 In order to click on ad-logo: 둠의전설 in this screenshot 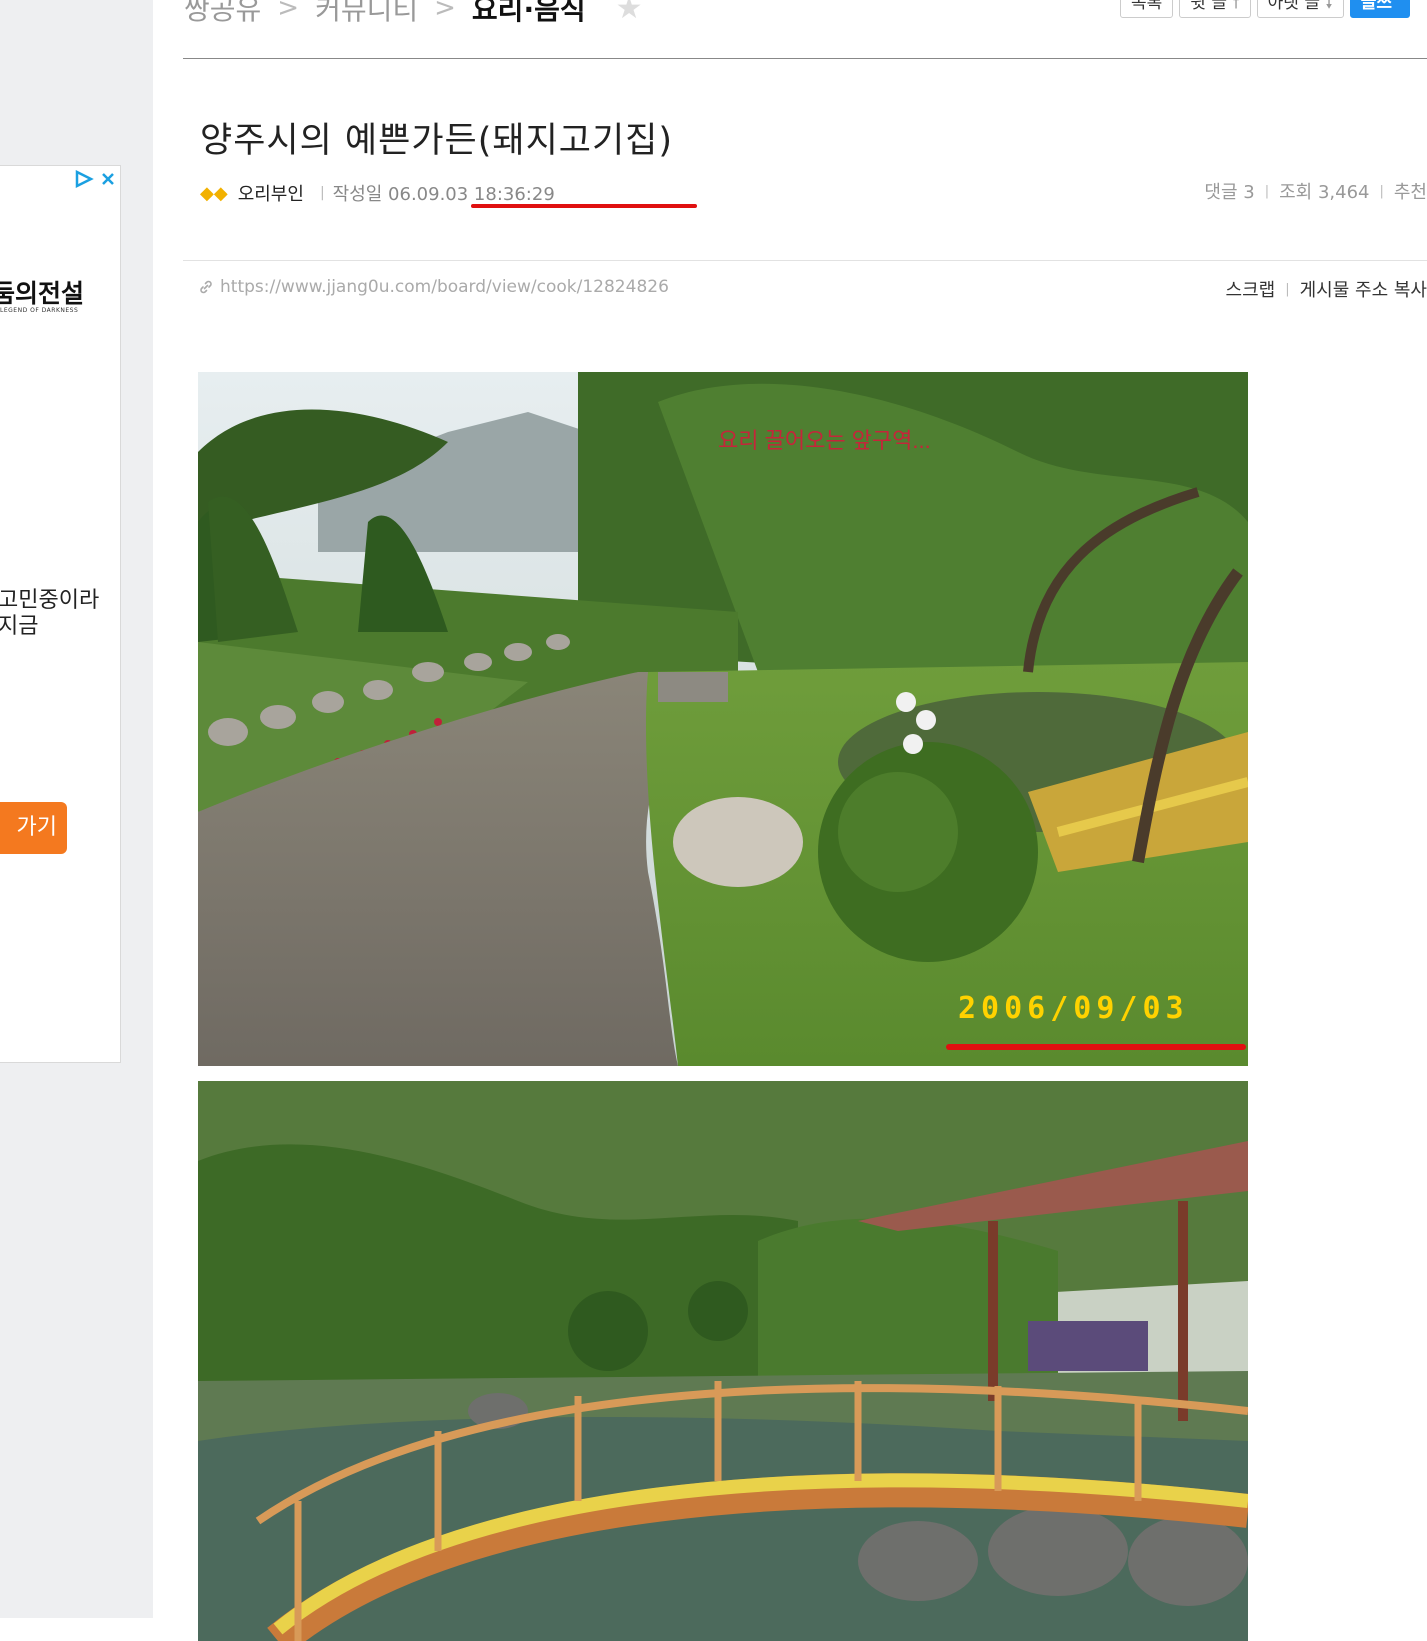, I will do `click(42, 293)`.